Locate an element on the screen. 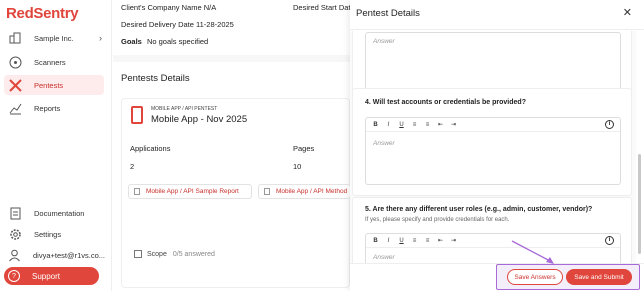 The width and height of the screenshot is (644, 291). scope-row: Scope 0/5 answered is located at coordinates (174, 254).